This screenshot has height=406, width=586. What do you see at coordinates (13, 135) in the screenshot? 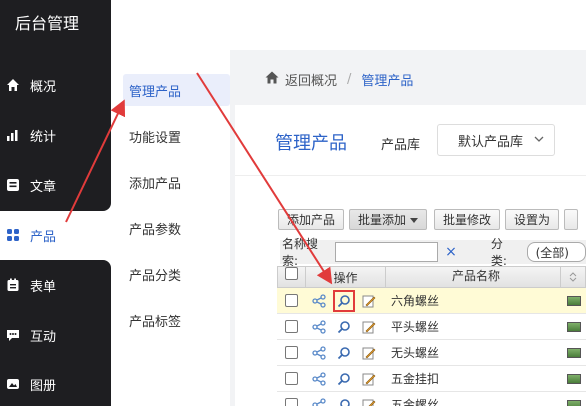
I see `chart-icon` at bounding box center [13, 135].